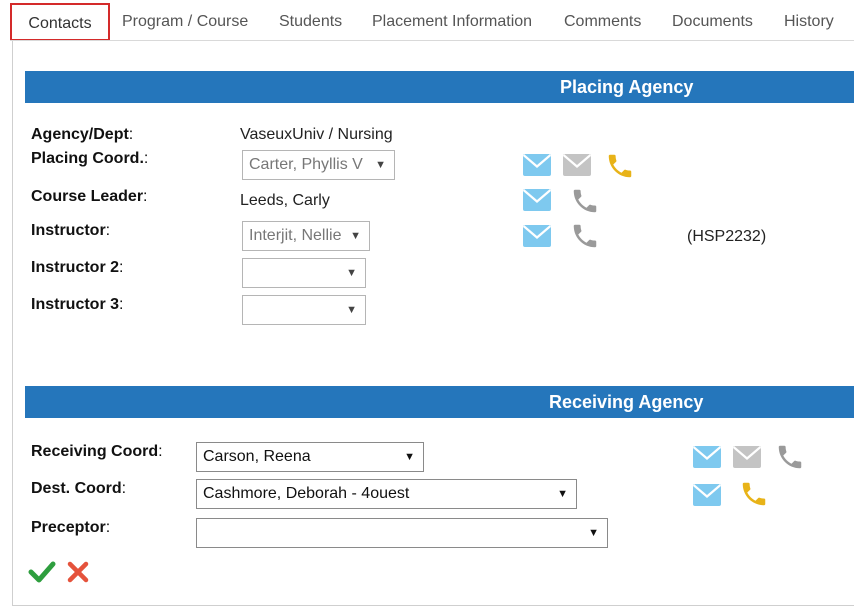 The height and width of the screenshot is (610, 854). What do you see at coordinates (12, 323) in the screenshot?
I see `panel-border-left` at bounding box center [12, 323].